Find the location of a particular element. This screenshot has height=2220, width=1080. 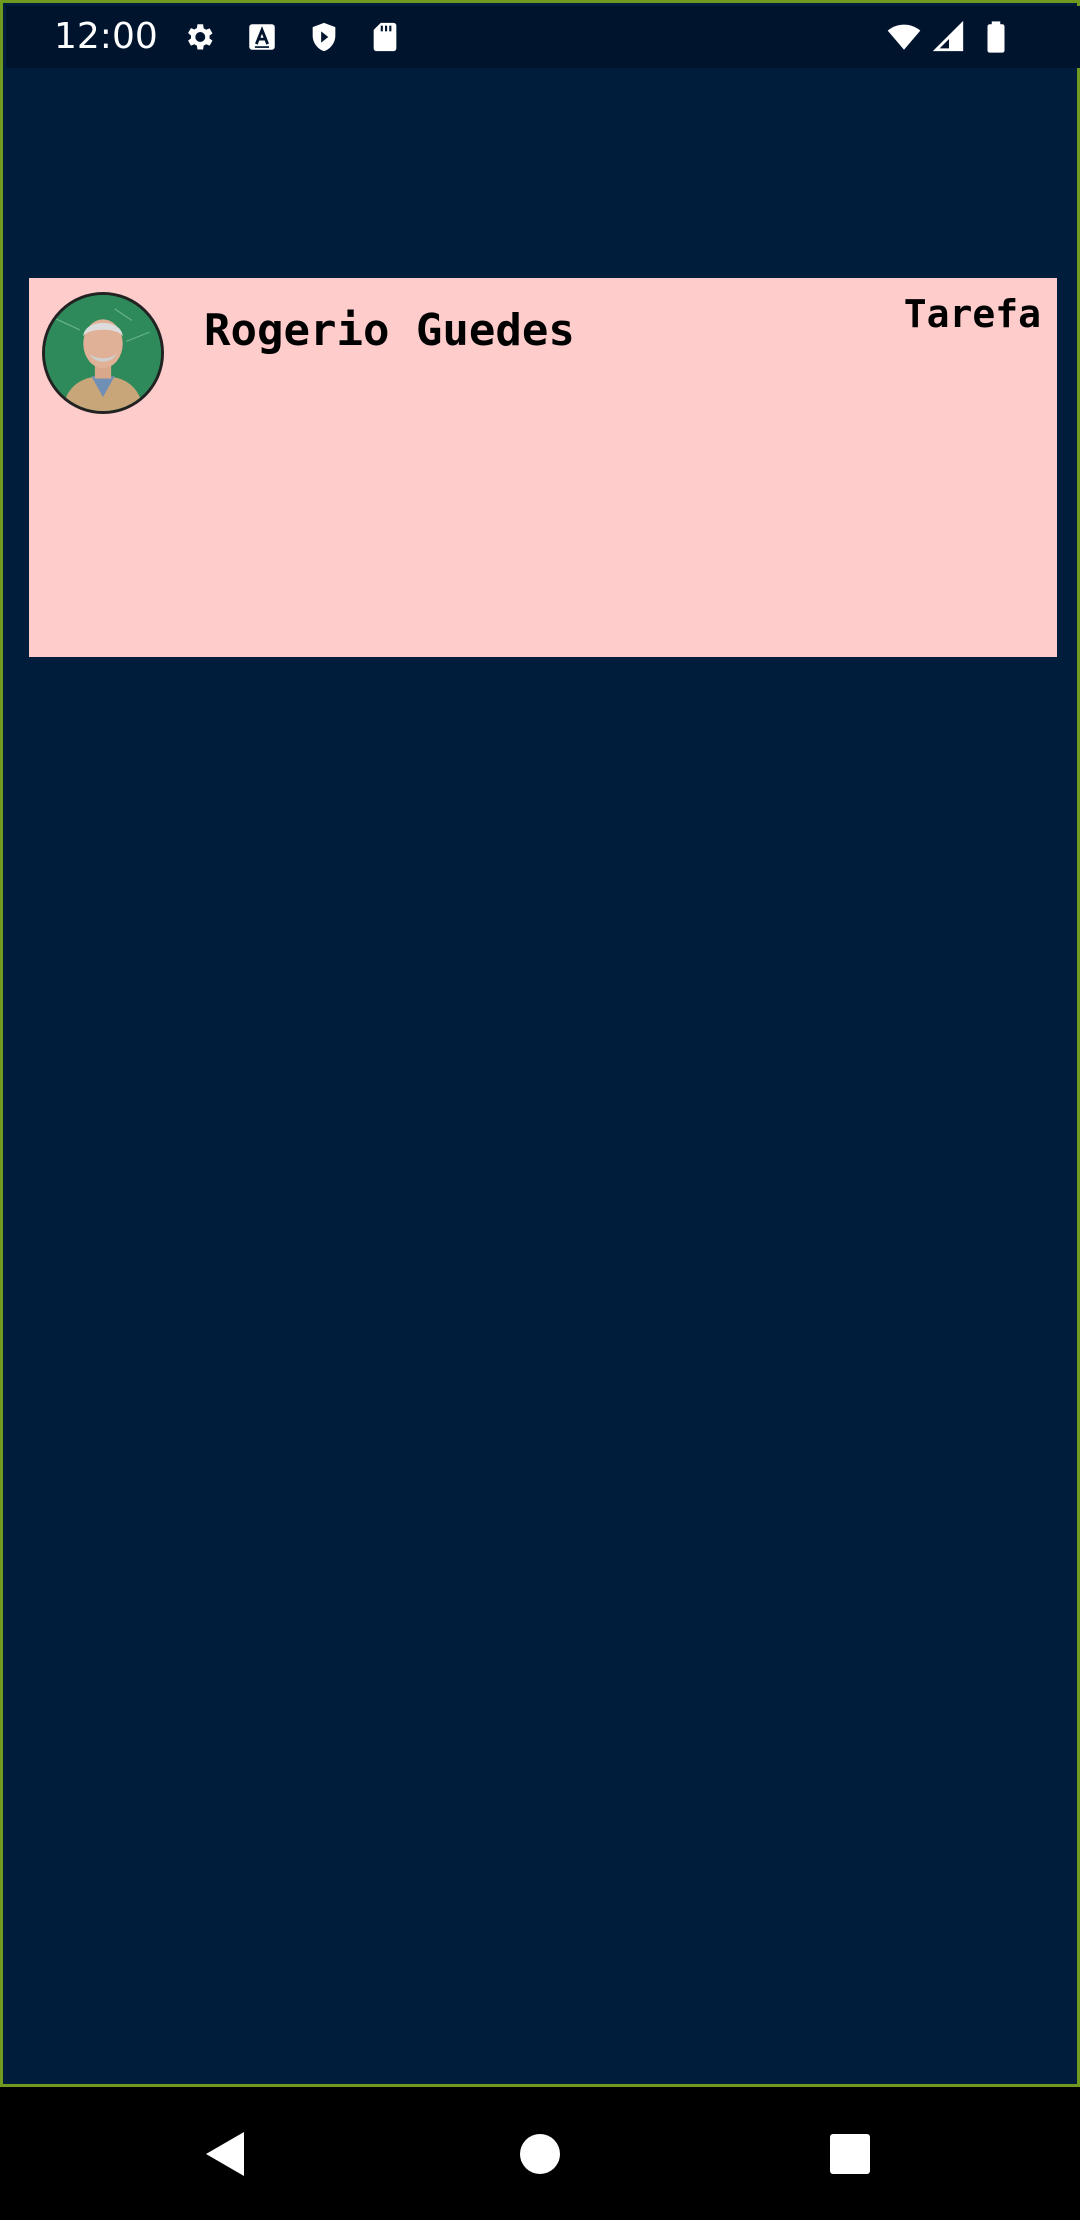

back-icon is located at coordinates (225, 2154).